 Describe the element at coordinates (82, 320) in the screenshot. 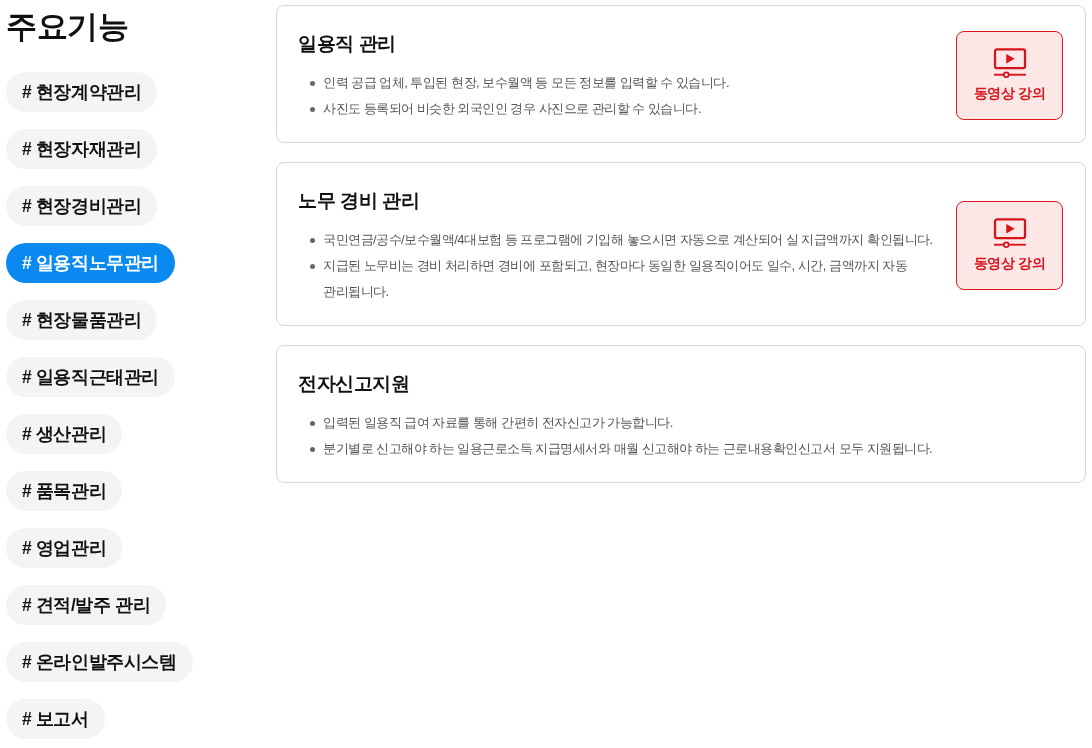

I see `category-tag: # 현장물품관리` at that location.